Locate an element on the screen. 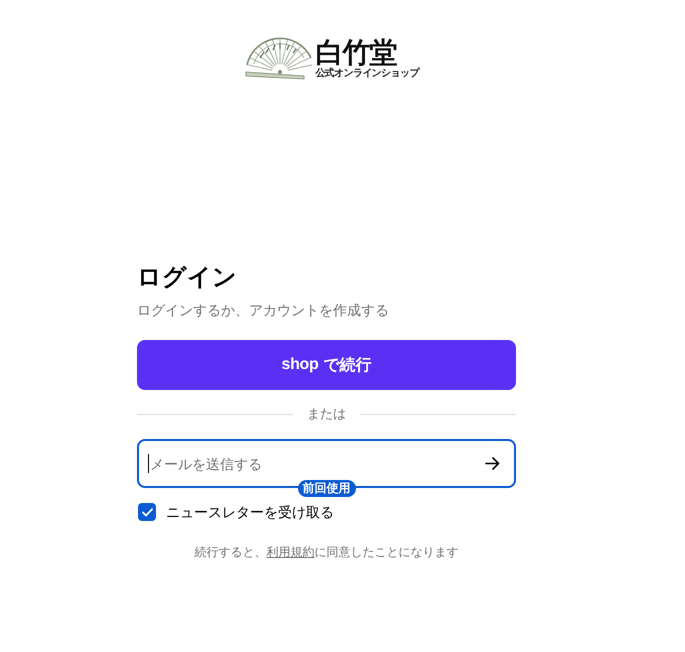  login-title: ログイン is located at coordinates (187, 278).